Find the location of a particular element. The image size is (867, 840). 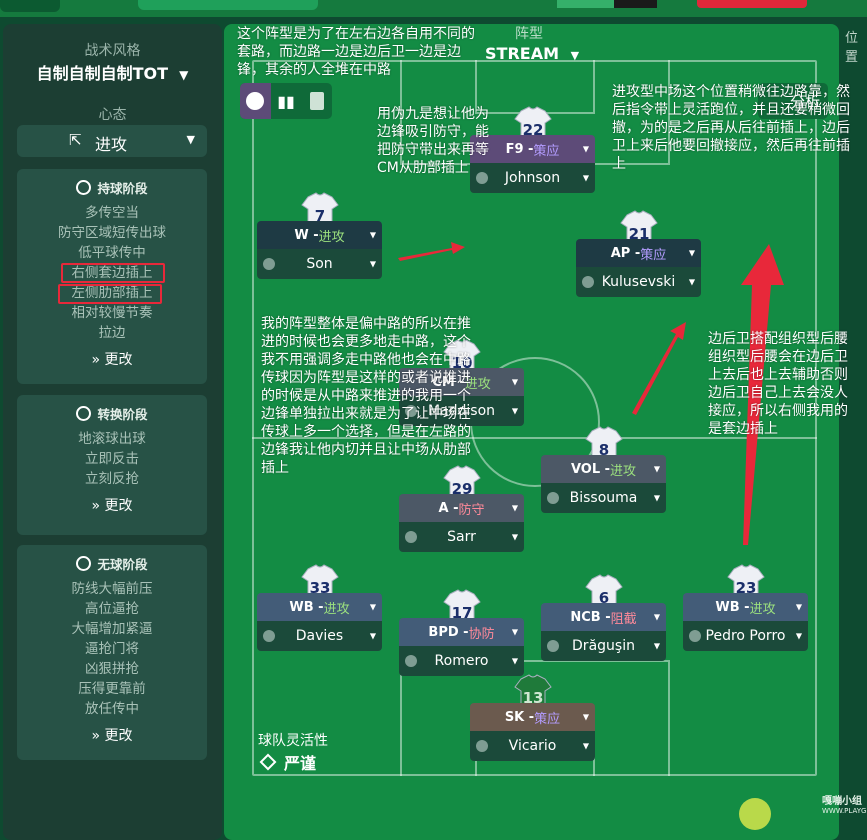

duty-label: 防守 is located at coordinates (471, 510).